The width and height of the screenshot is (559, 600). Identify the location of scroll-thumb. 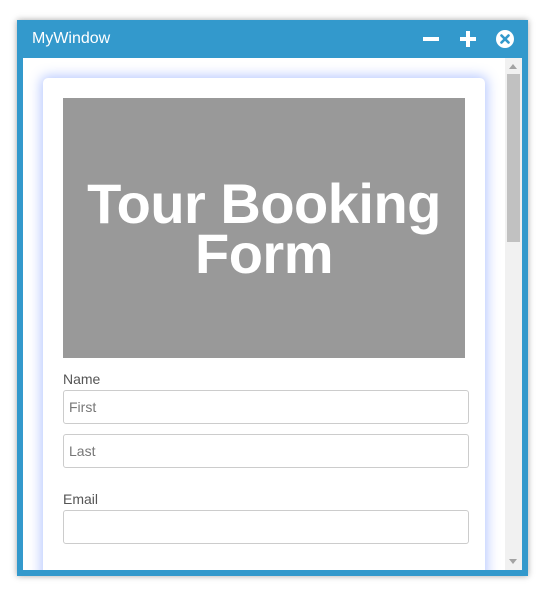
(513, 158).